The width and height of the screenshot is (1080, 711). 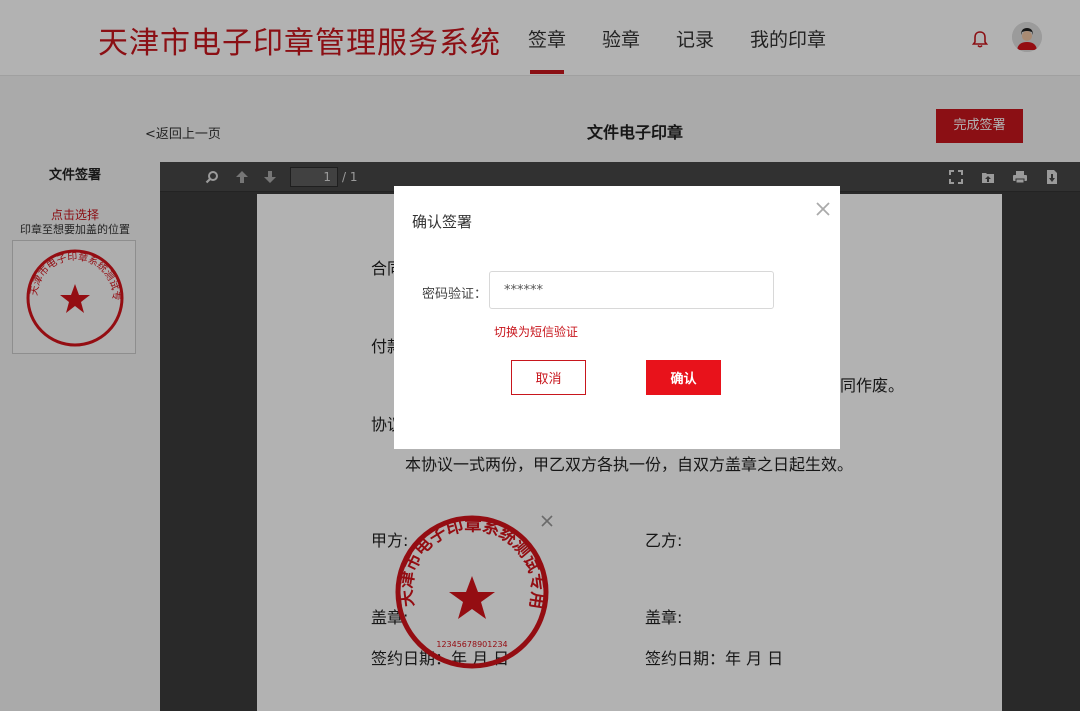 What do you see at coordinates (548, 377) in the screenshot?
I see `cancel-button: 取消` at bounding box center [548, 377].